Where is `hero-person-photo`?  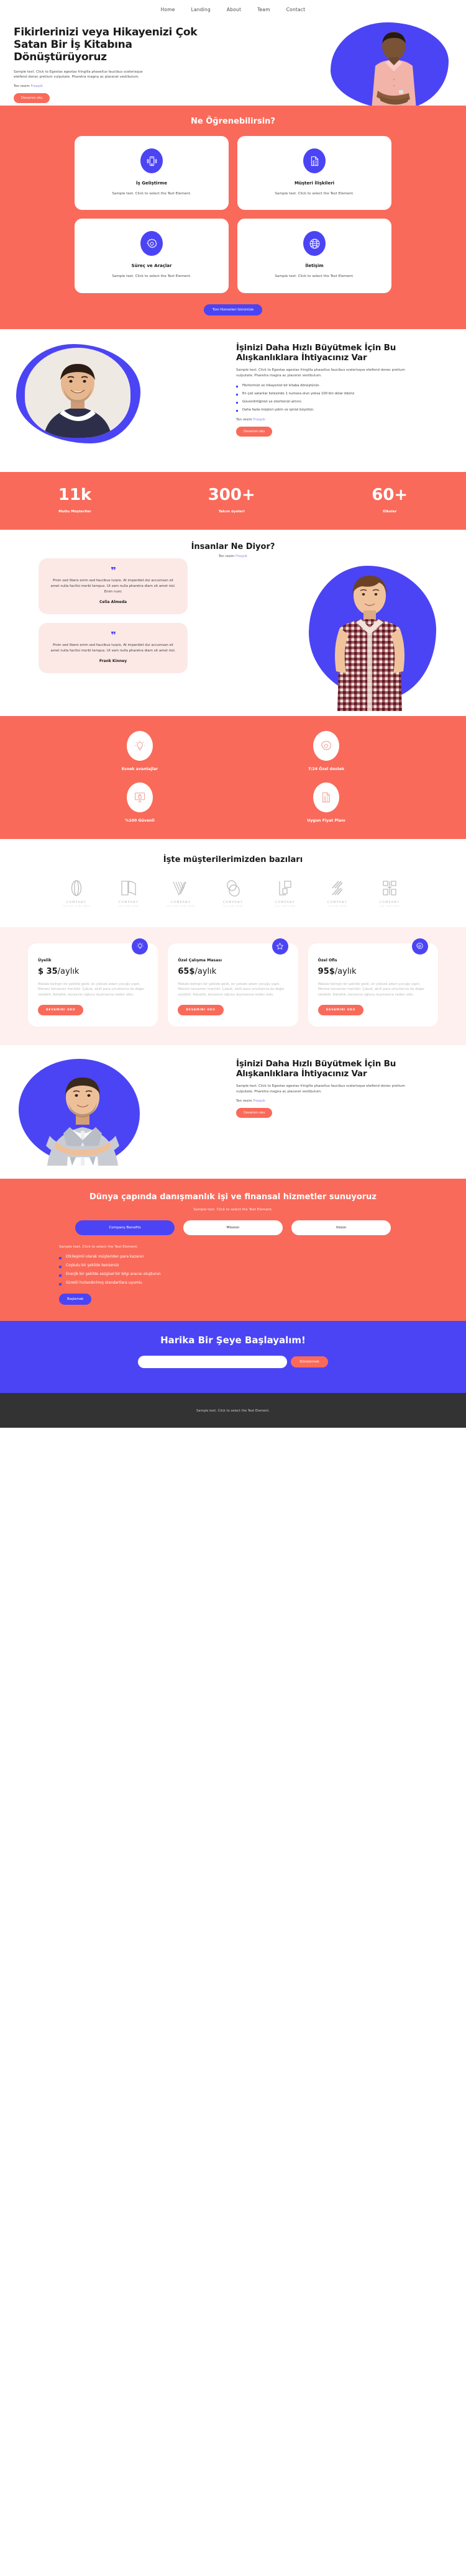
hero-person-photo is located at coordinates (393, 66).